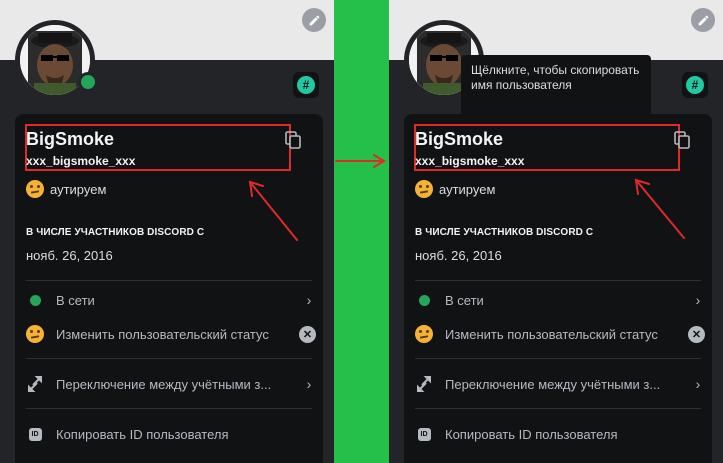 This screenshot has width=723, height=463. What do you see at coordinates (466, 197) in the screenshot?
I see `annotation-layer` at bounding box center [466, 197].